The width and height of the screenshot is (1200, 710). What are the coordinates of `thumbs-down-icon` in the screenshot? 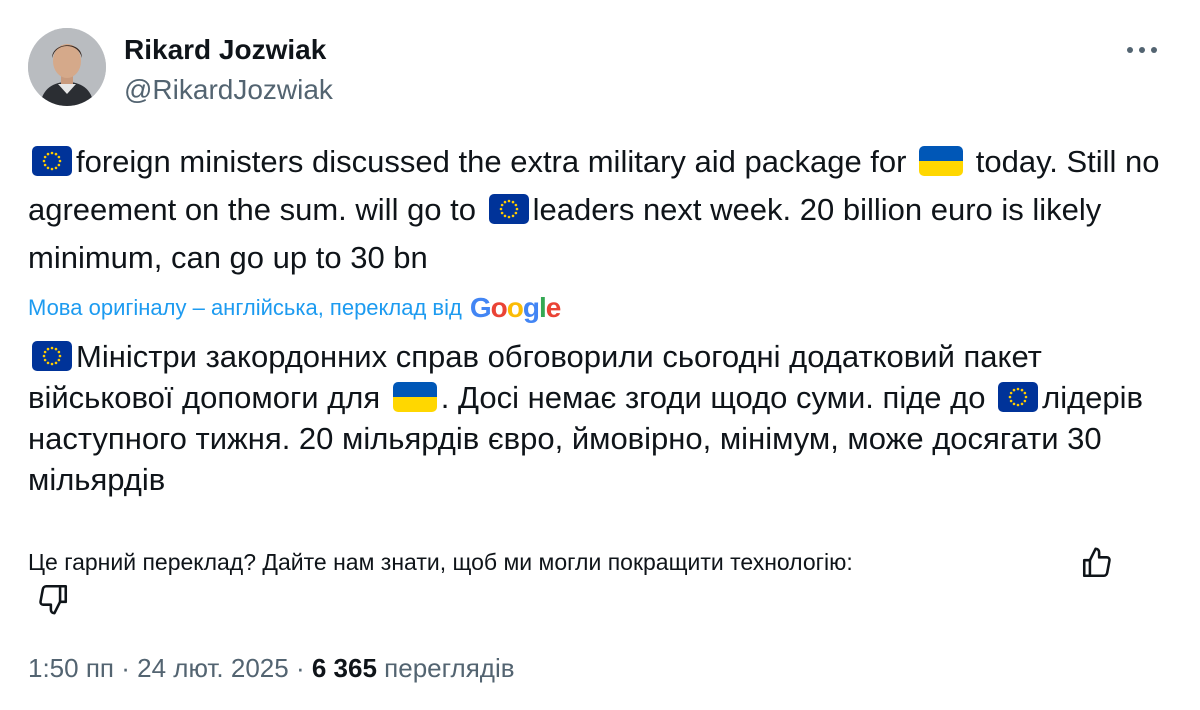 It's located at (53, 599).